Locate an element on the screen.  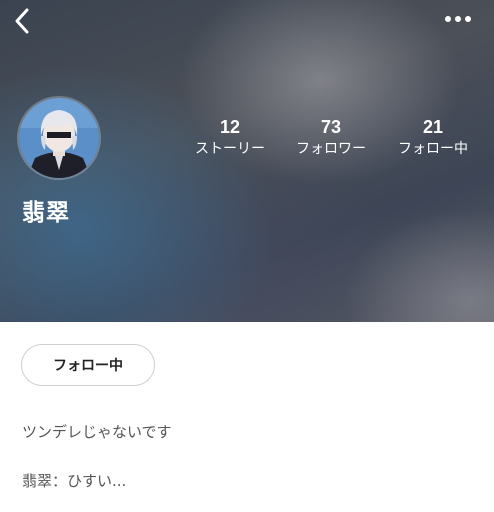
chevron-left-icon is located at coordinates (22, 21).